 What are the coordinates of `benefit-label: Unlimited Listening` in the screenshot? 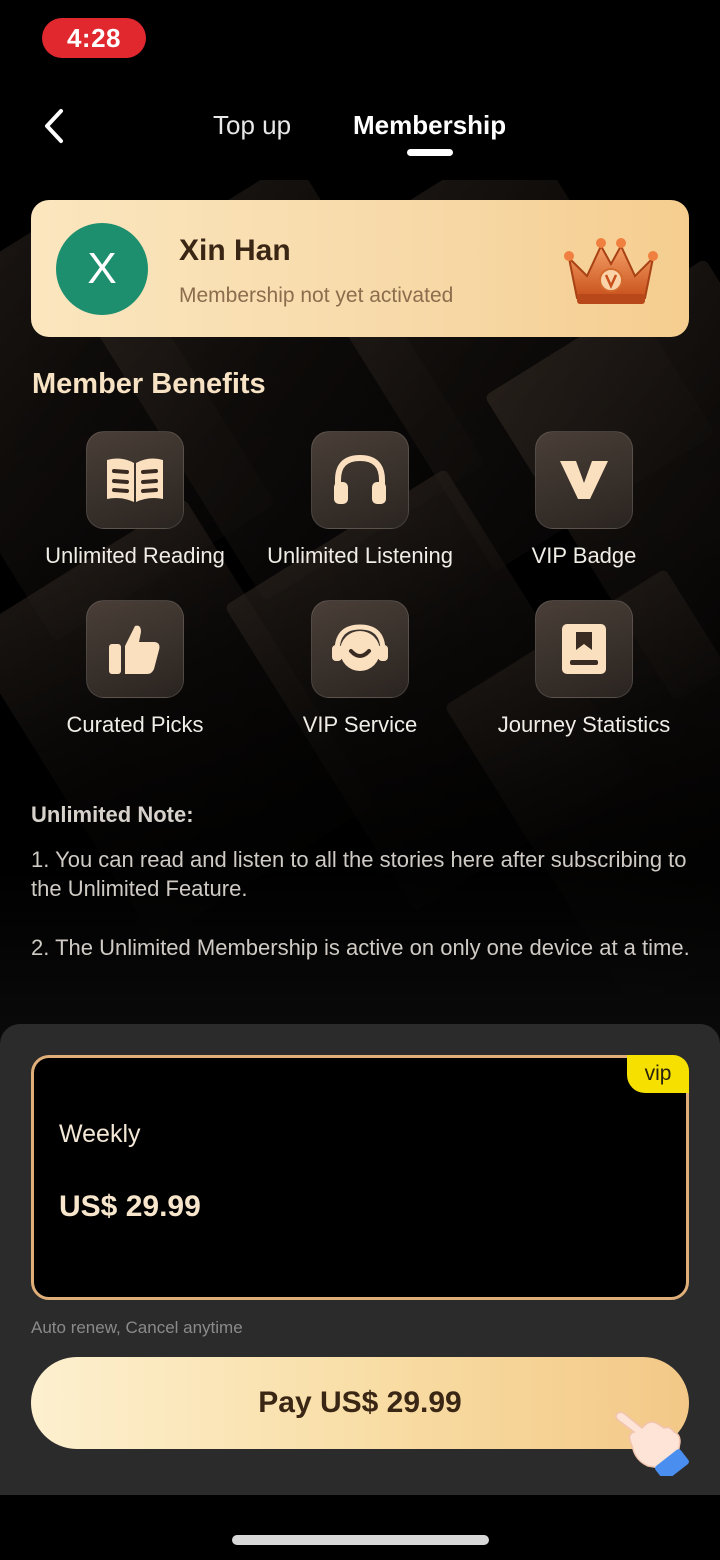 It's located at (360, 555).